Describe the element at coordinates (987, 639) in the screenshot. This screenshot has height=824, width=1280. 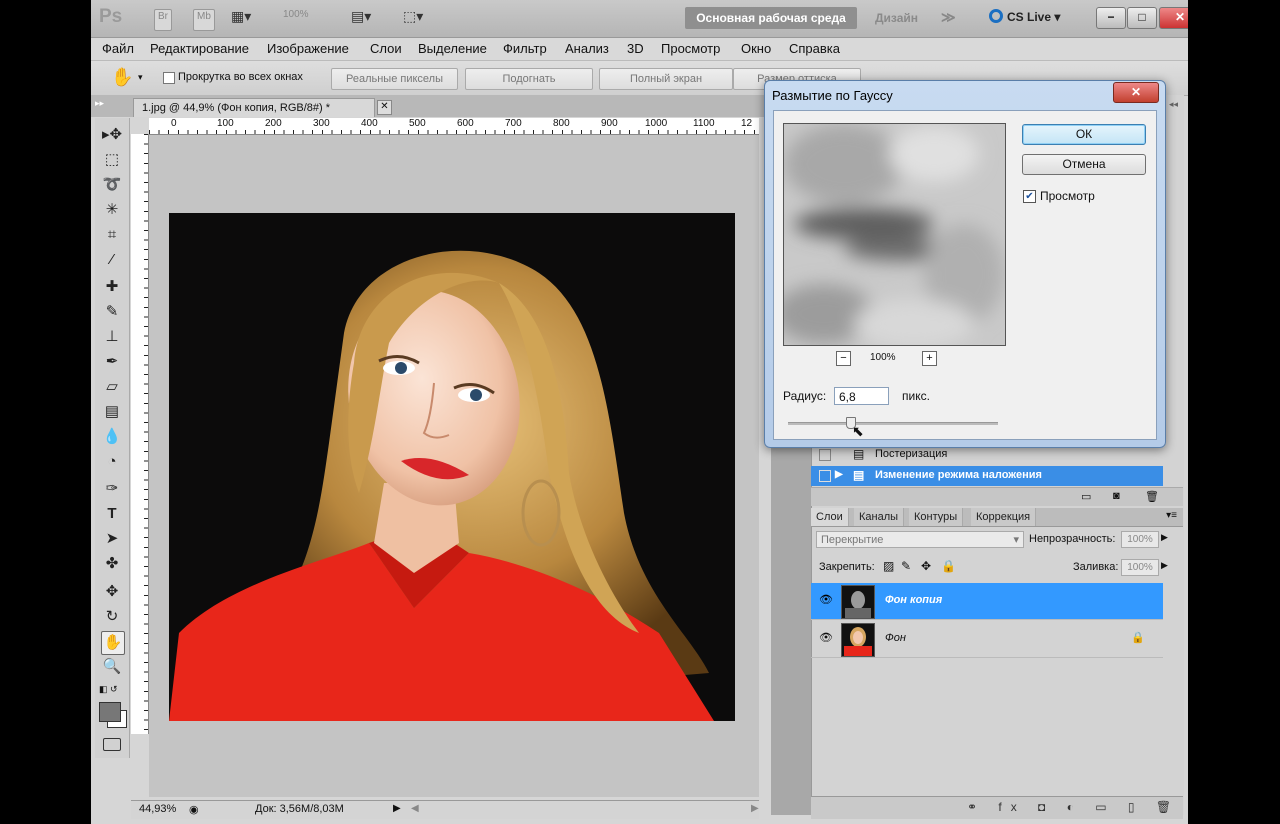
I see `layer-row-background: 👁 Фон 🔒` at that location.